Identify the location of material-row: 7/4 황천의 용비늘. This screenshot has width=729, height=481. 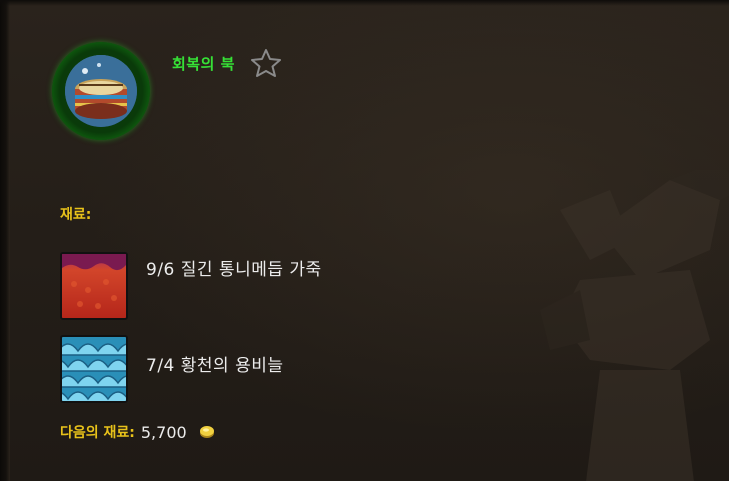
(218, 369).